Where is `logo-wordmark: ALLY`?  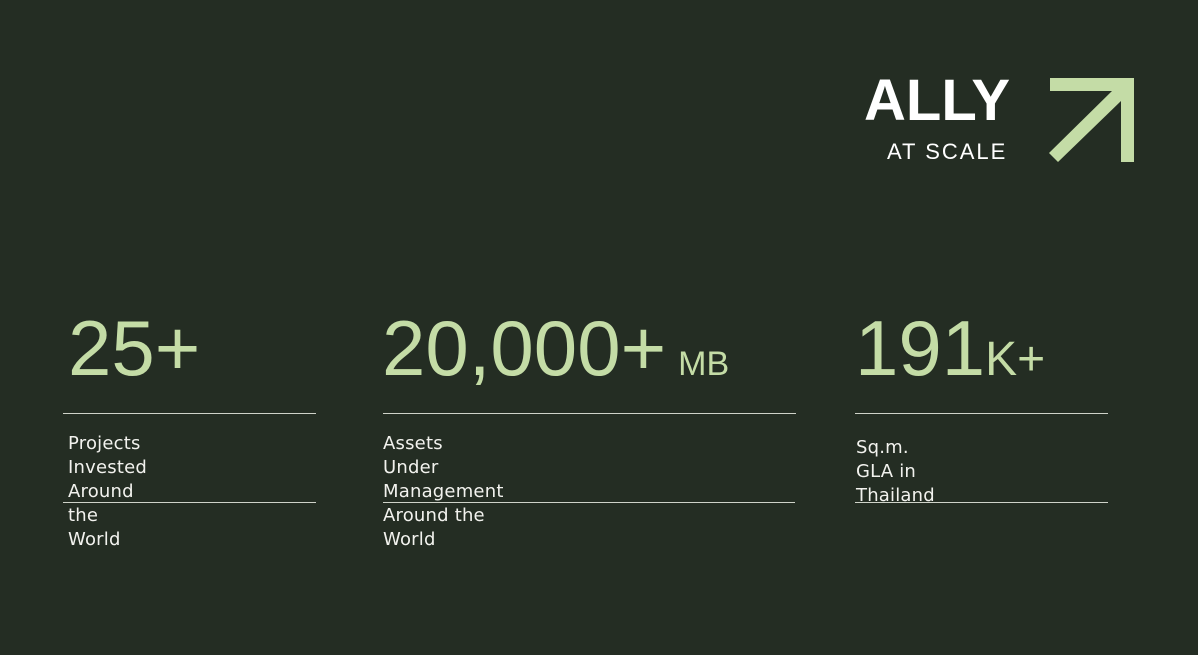
logo-wordmark: ALLY is located at coordinates (937, 100).